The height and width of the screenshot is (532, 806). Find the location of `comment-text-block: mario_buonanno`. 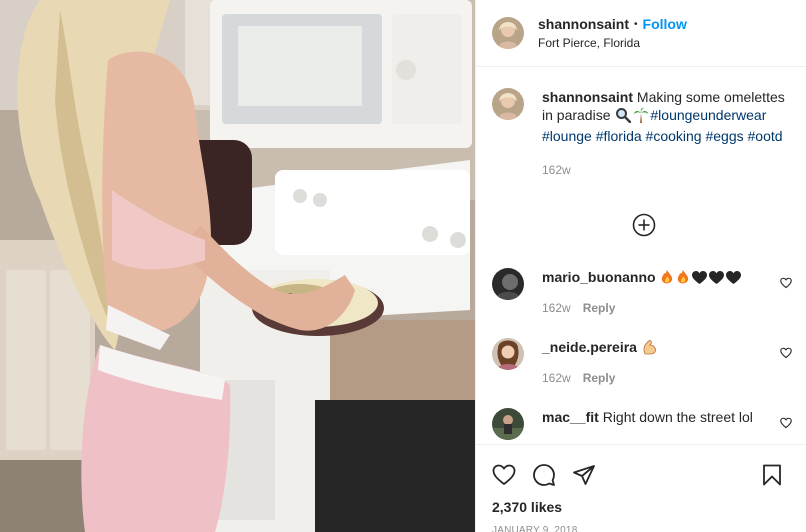

comment-text-block: mario_buonanno is located at coordinates (654, 278).